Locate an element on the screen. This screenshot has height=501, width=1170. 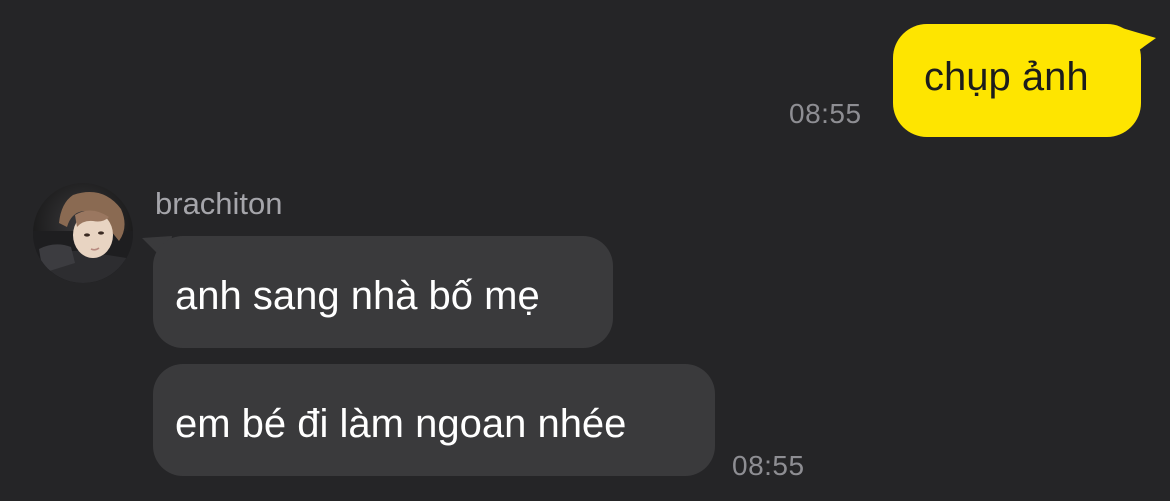
incoming-message-bubble: anh sang nhà bố mẹ is located at coordinates (383, 292).